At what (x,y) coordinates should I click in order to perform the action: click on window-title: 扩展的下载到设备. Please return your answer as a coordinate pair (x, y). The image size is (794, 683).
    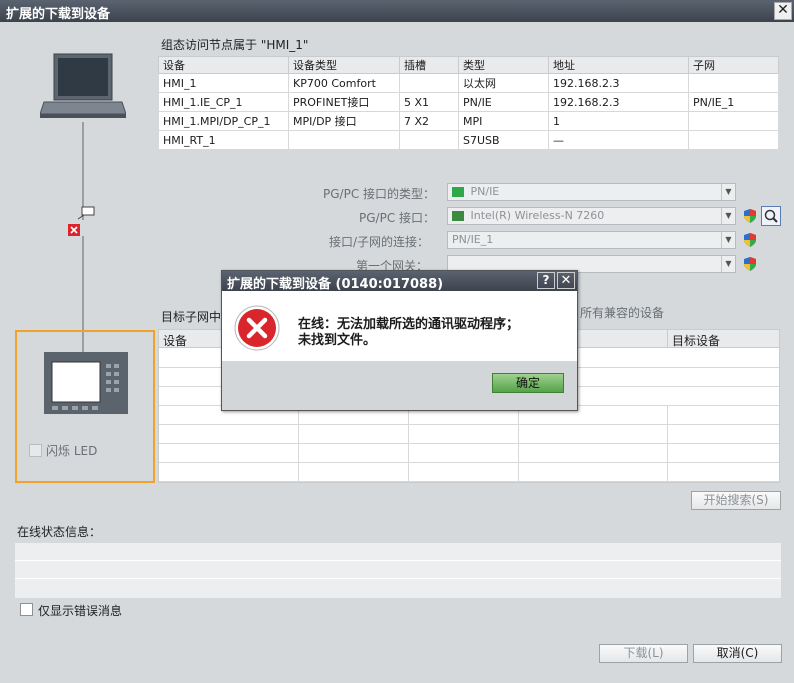
    Looking at the image, I should click on (58, 14).